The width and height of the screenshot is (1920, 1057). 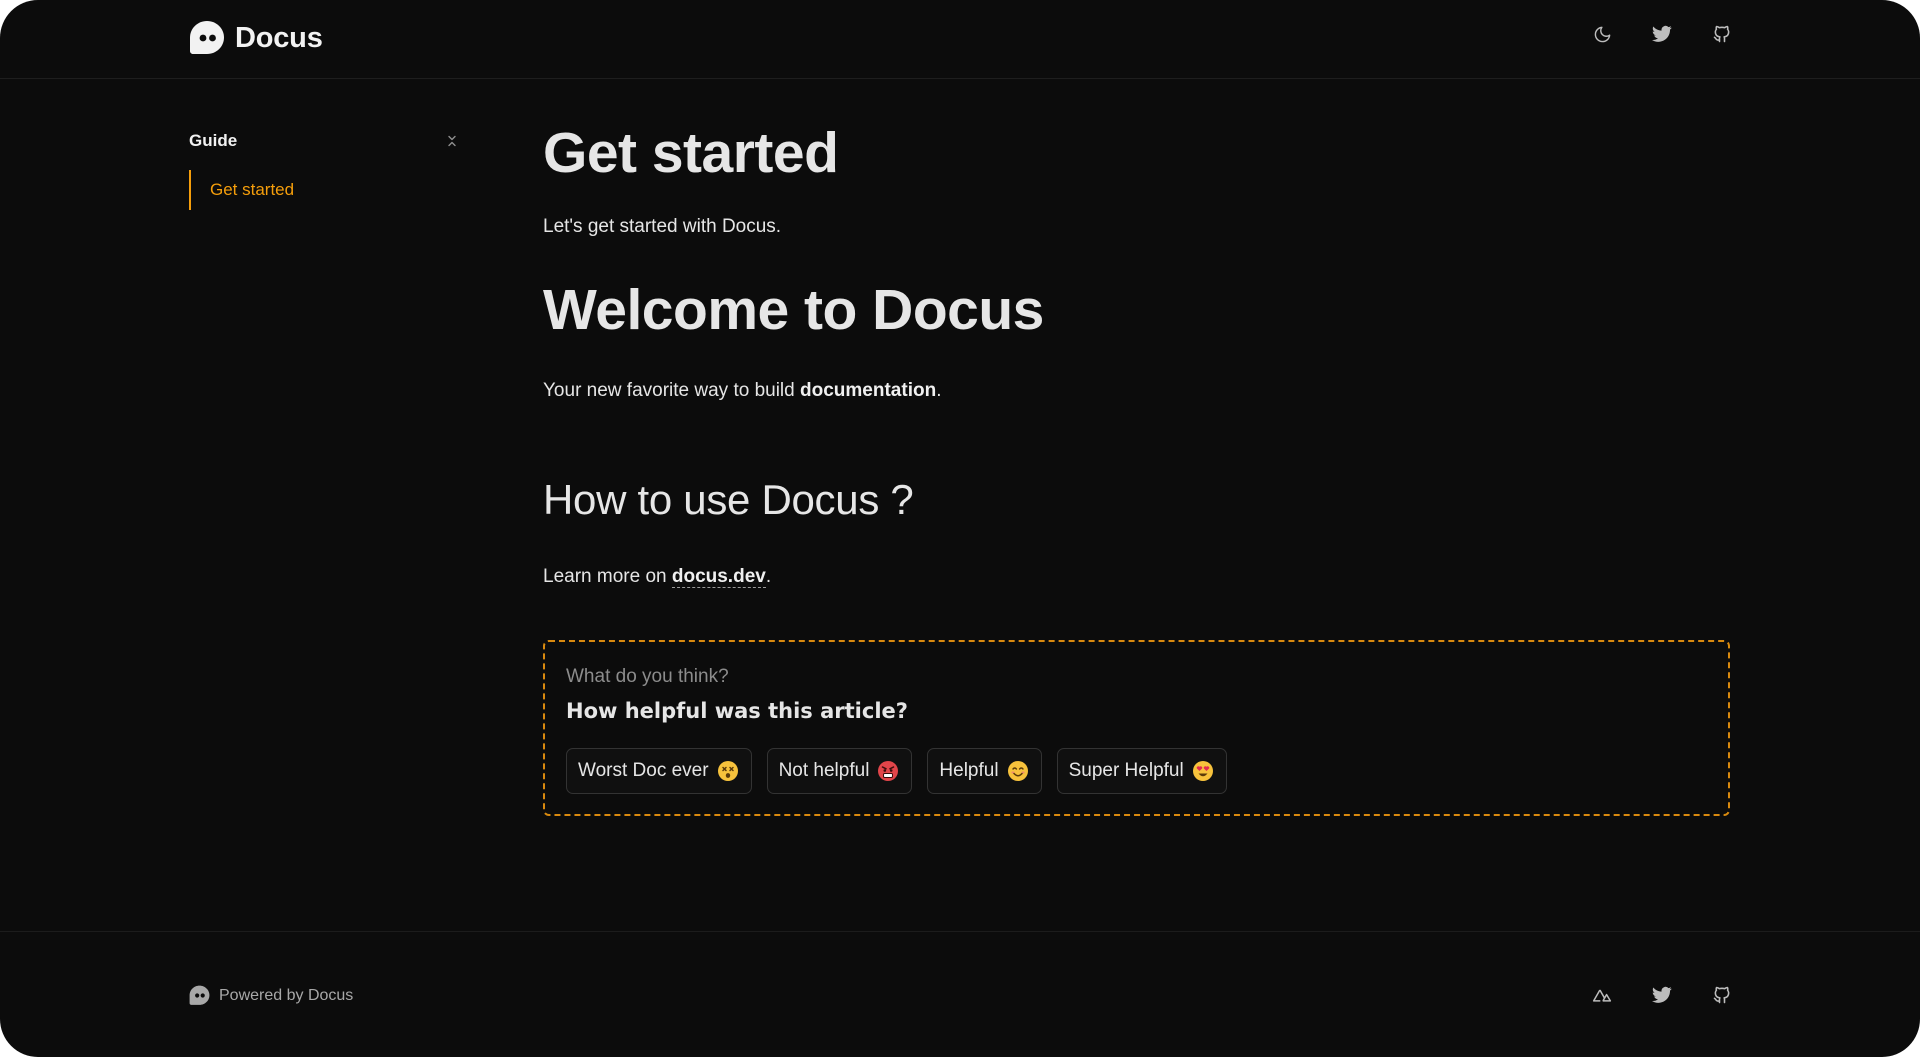 What do you see at coordinates (960, 994) in the screenshot?
I see `page-footer: Powered by Docus` at bounding box center [960, 994].